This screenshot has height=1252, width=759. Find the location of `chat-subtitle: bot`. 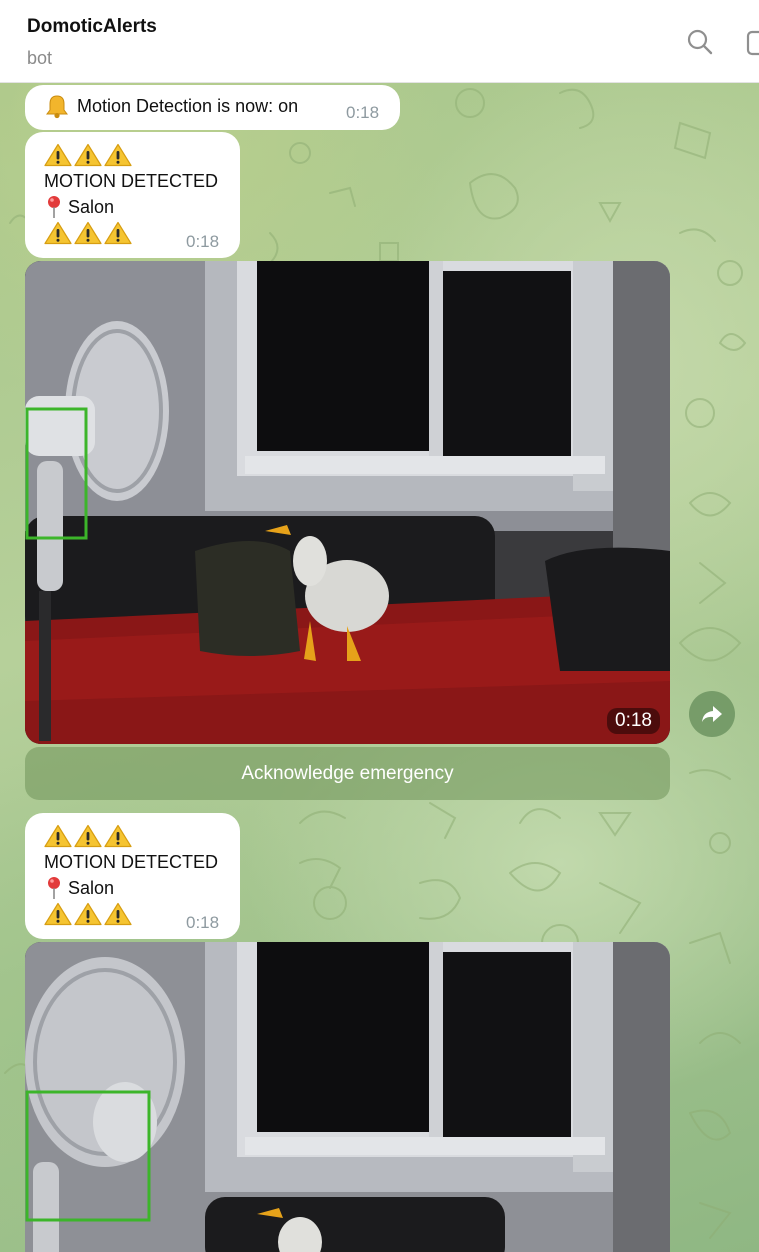

chat-subtitle: bot is located at coordinates (40, 58).